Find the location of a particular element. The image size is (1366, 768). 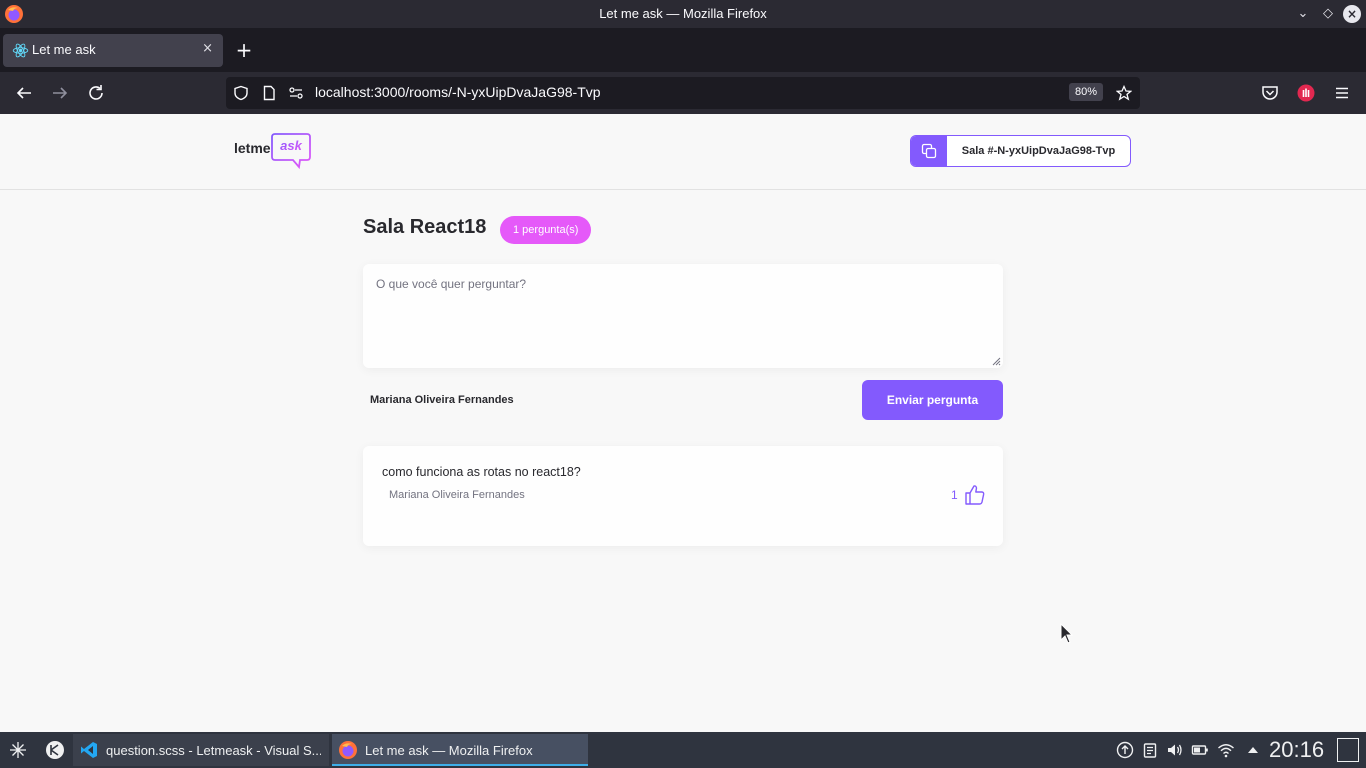

clipboard-icon is located at coordinates (1150, 750).